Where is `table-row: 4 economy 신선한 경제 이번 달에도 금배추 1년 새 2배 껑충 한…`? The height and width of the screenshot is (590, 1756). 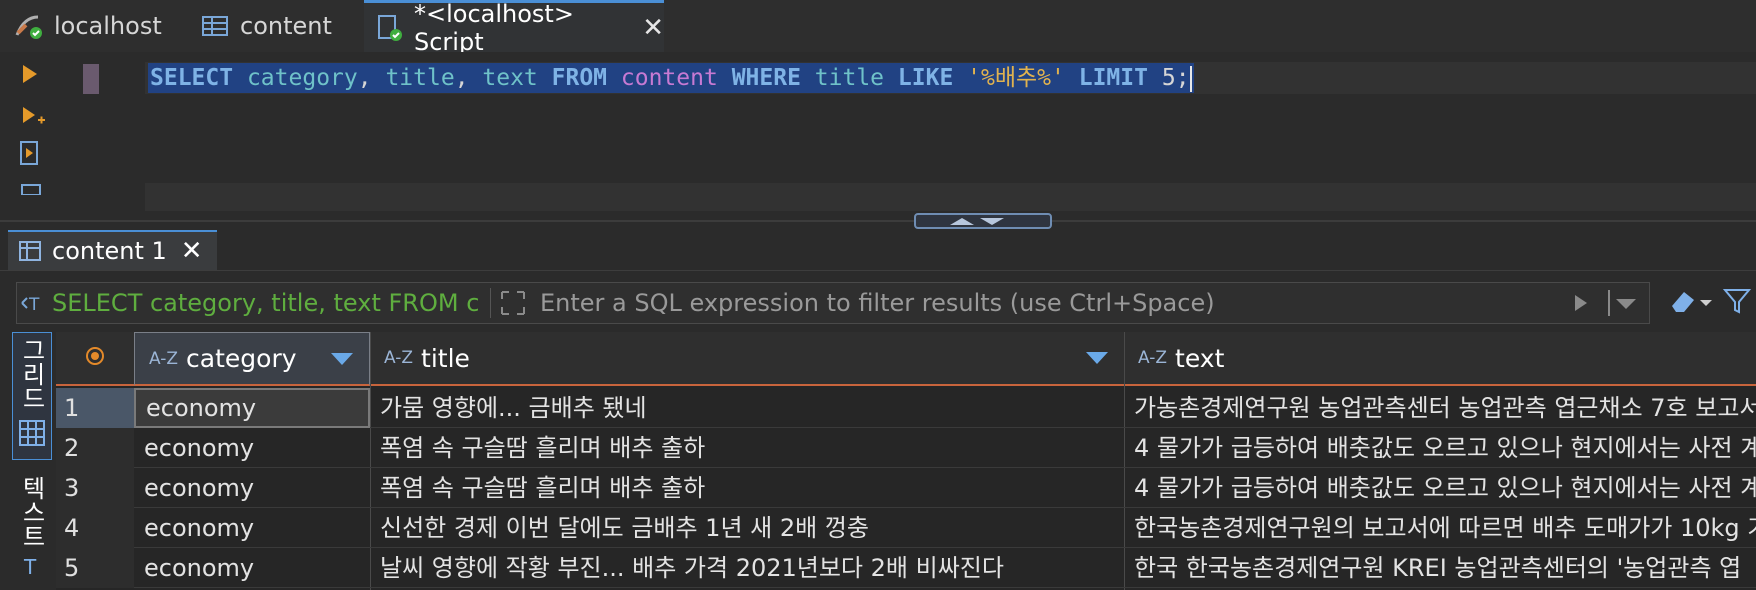 table-row: 4 economy 신선한 경제 이번 달에도 금배추 1년 새 2배 껑충 한… is located at coordinates (906, 528).